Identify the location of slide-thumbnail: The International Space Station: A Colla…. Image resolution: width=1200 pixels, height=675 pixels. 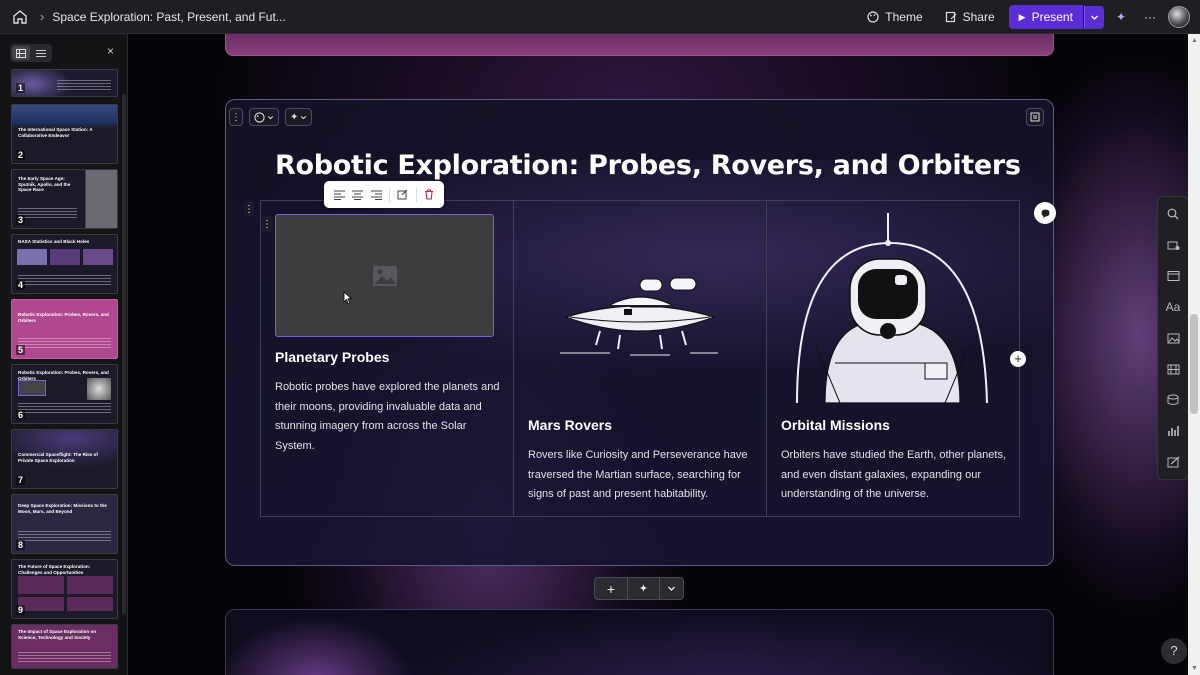
(64, 134).